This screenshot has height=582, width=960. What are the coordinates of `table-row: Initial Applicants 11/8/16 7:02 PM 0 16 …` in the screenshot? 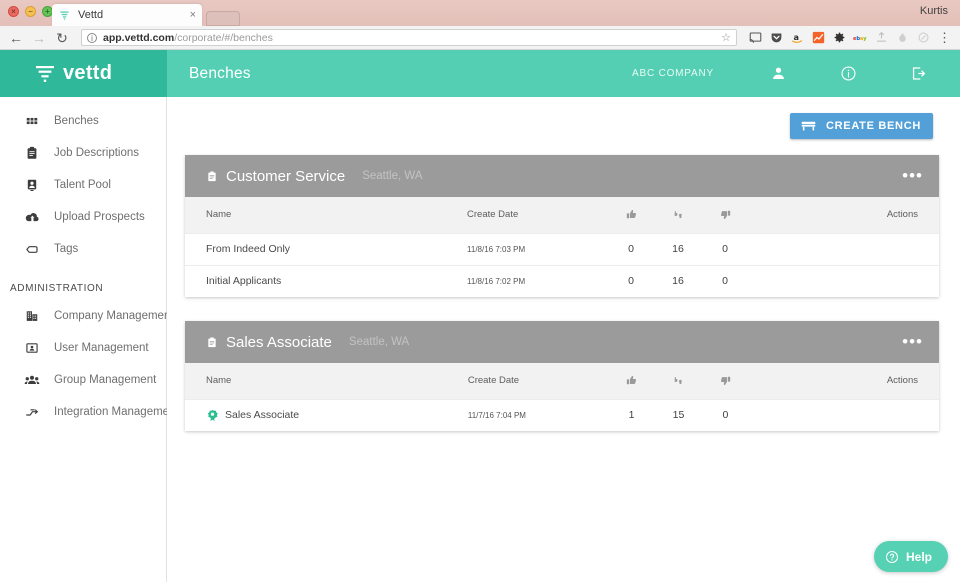 It's located at (562, 281).